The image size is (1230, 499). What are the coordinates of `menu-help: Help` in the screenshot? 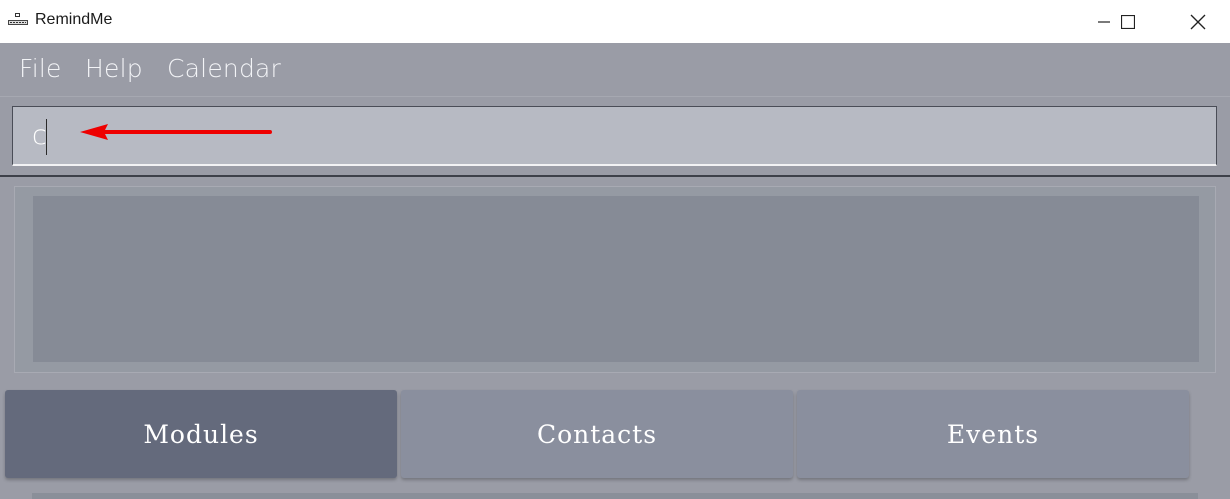 It's located at (114, 68).